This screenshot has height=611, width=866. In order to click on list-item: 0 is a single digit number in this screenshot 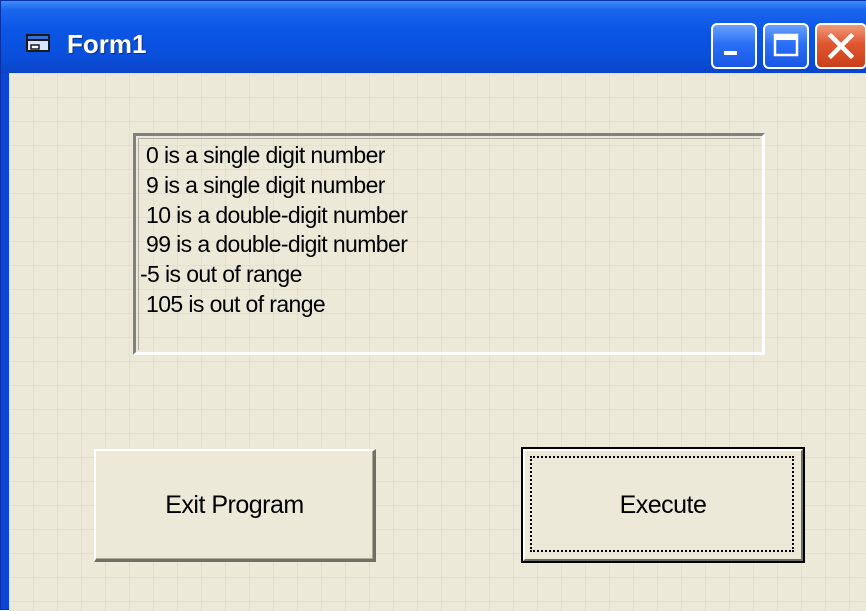, I will do `click(265, 155)`.